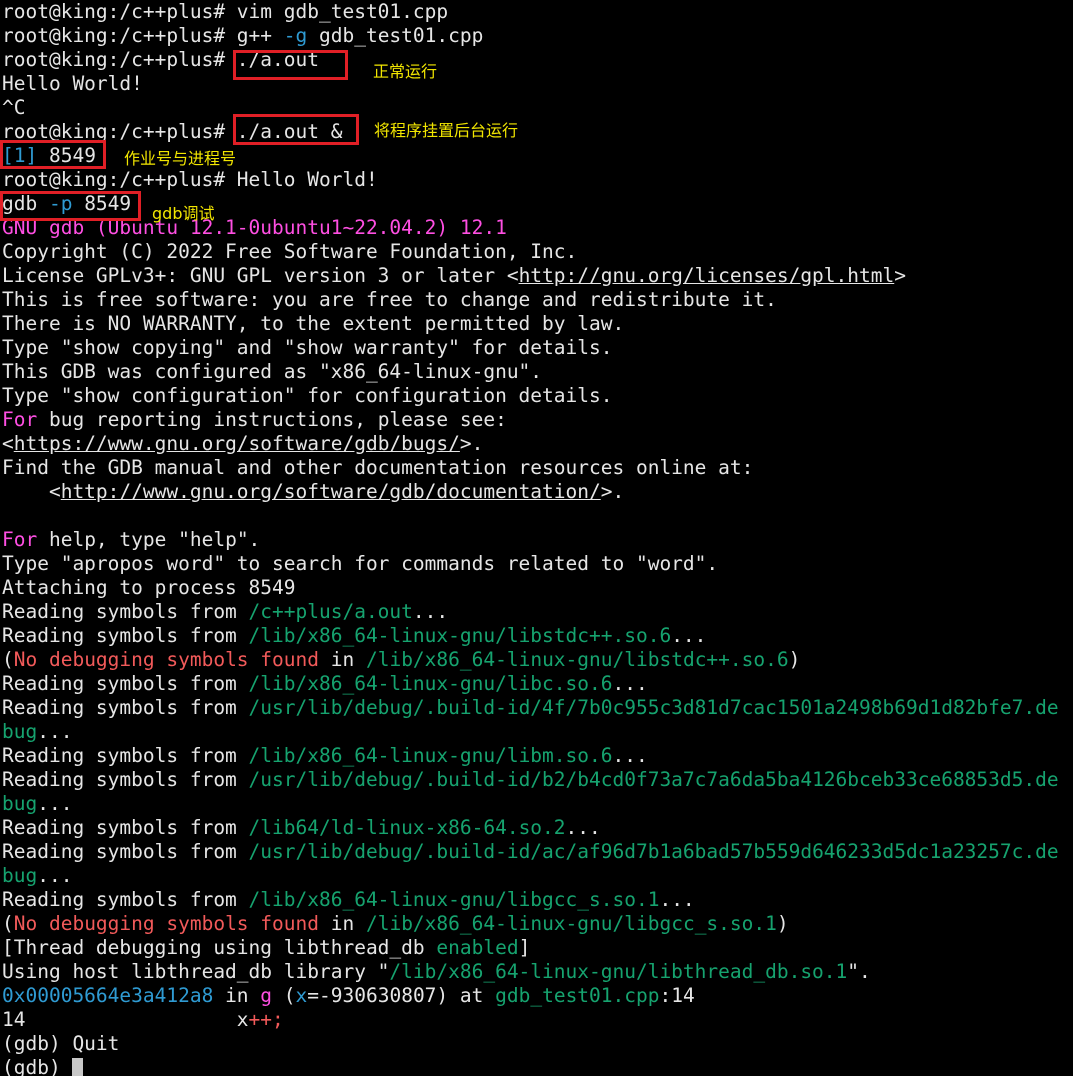 Image resolution: width=1073 pixels, height=1076 pixels. What do you see at coordinates (149, 539) in the screenshot?
I see `terminal-text: help, type "help".` at bounding box center [149, 539].